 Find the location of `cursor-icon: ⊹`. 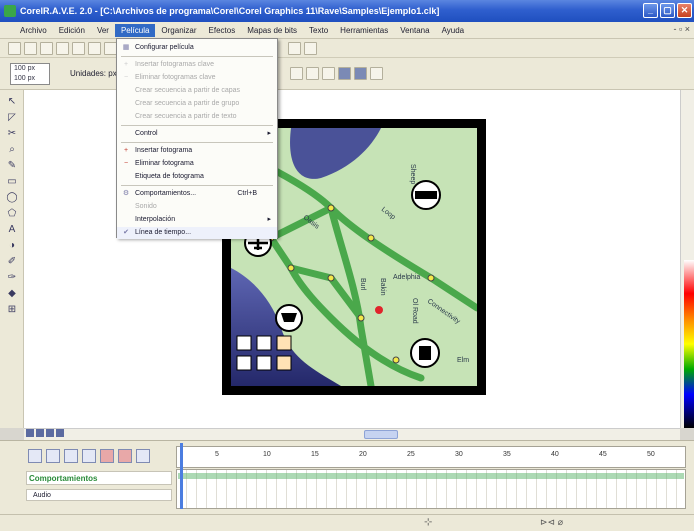

cursor-icon: ⊹ is located at coordinates (428, 522).